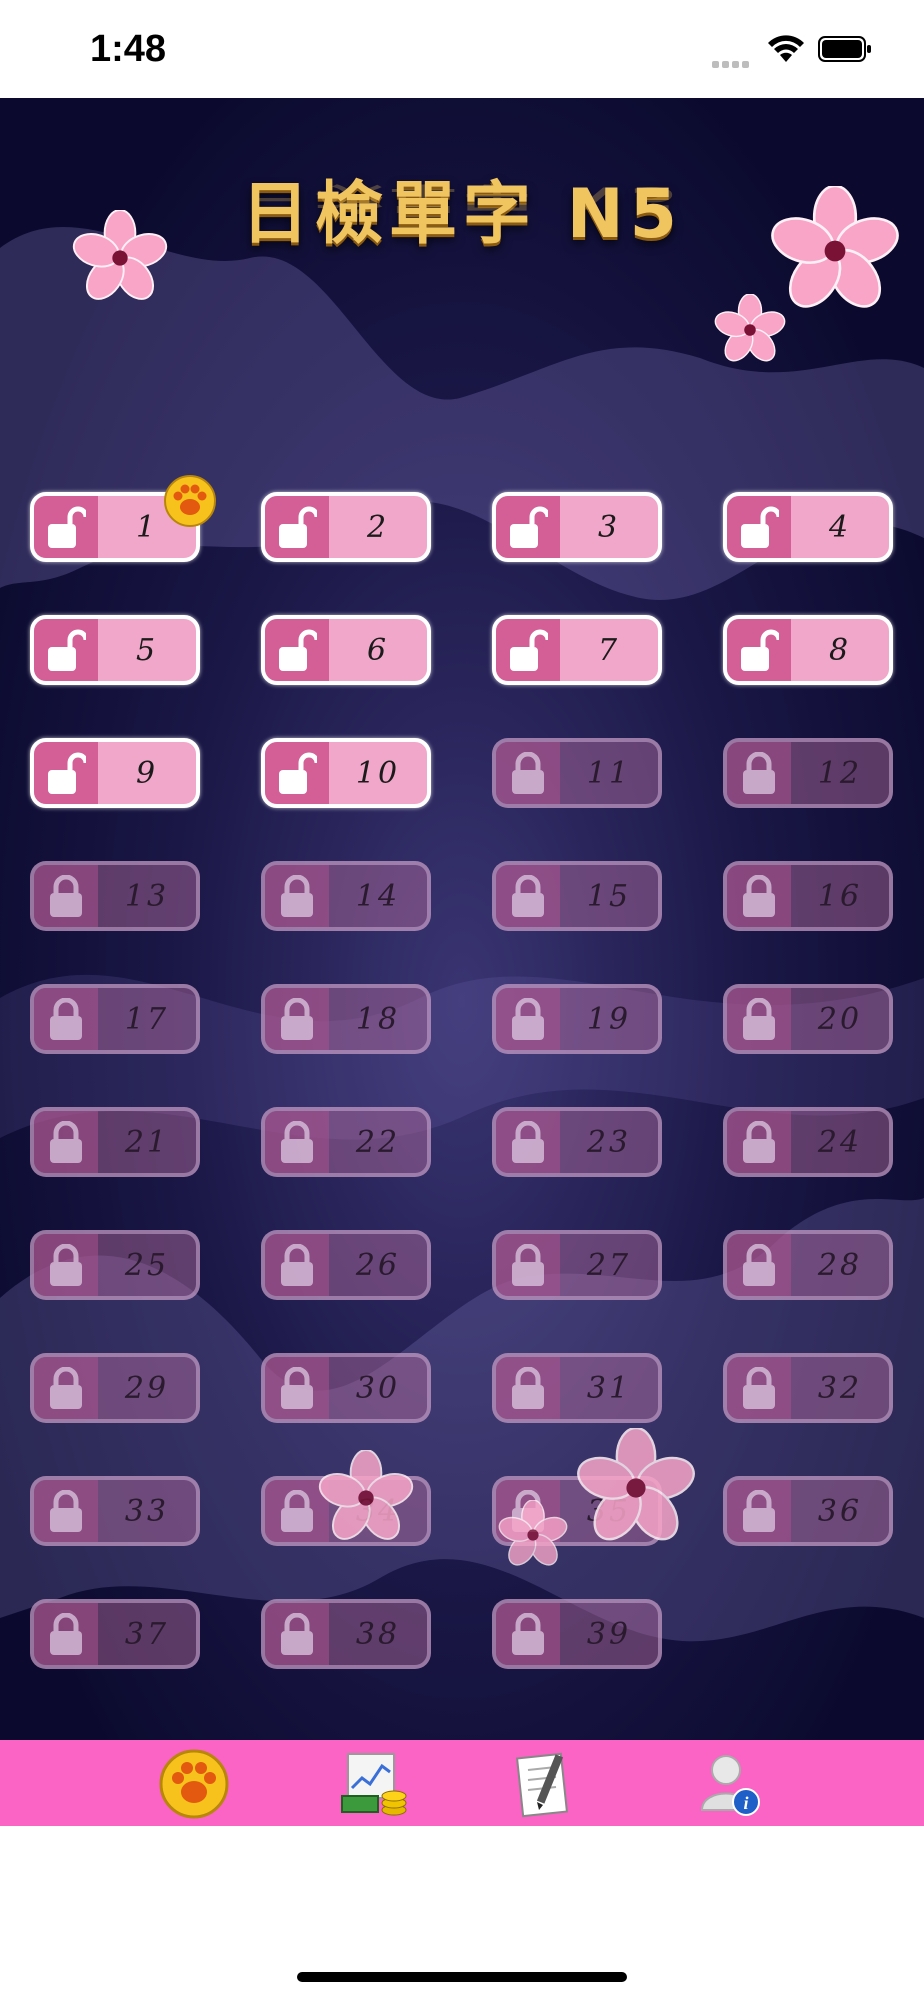 This screenshot has width=924, height=2000. I want to click on level-button-18: 18, so click(346, 1019).